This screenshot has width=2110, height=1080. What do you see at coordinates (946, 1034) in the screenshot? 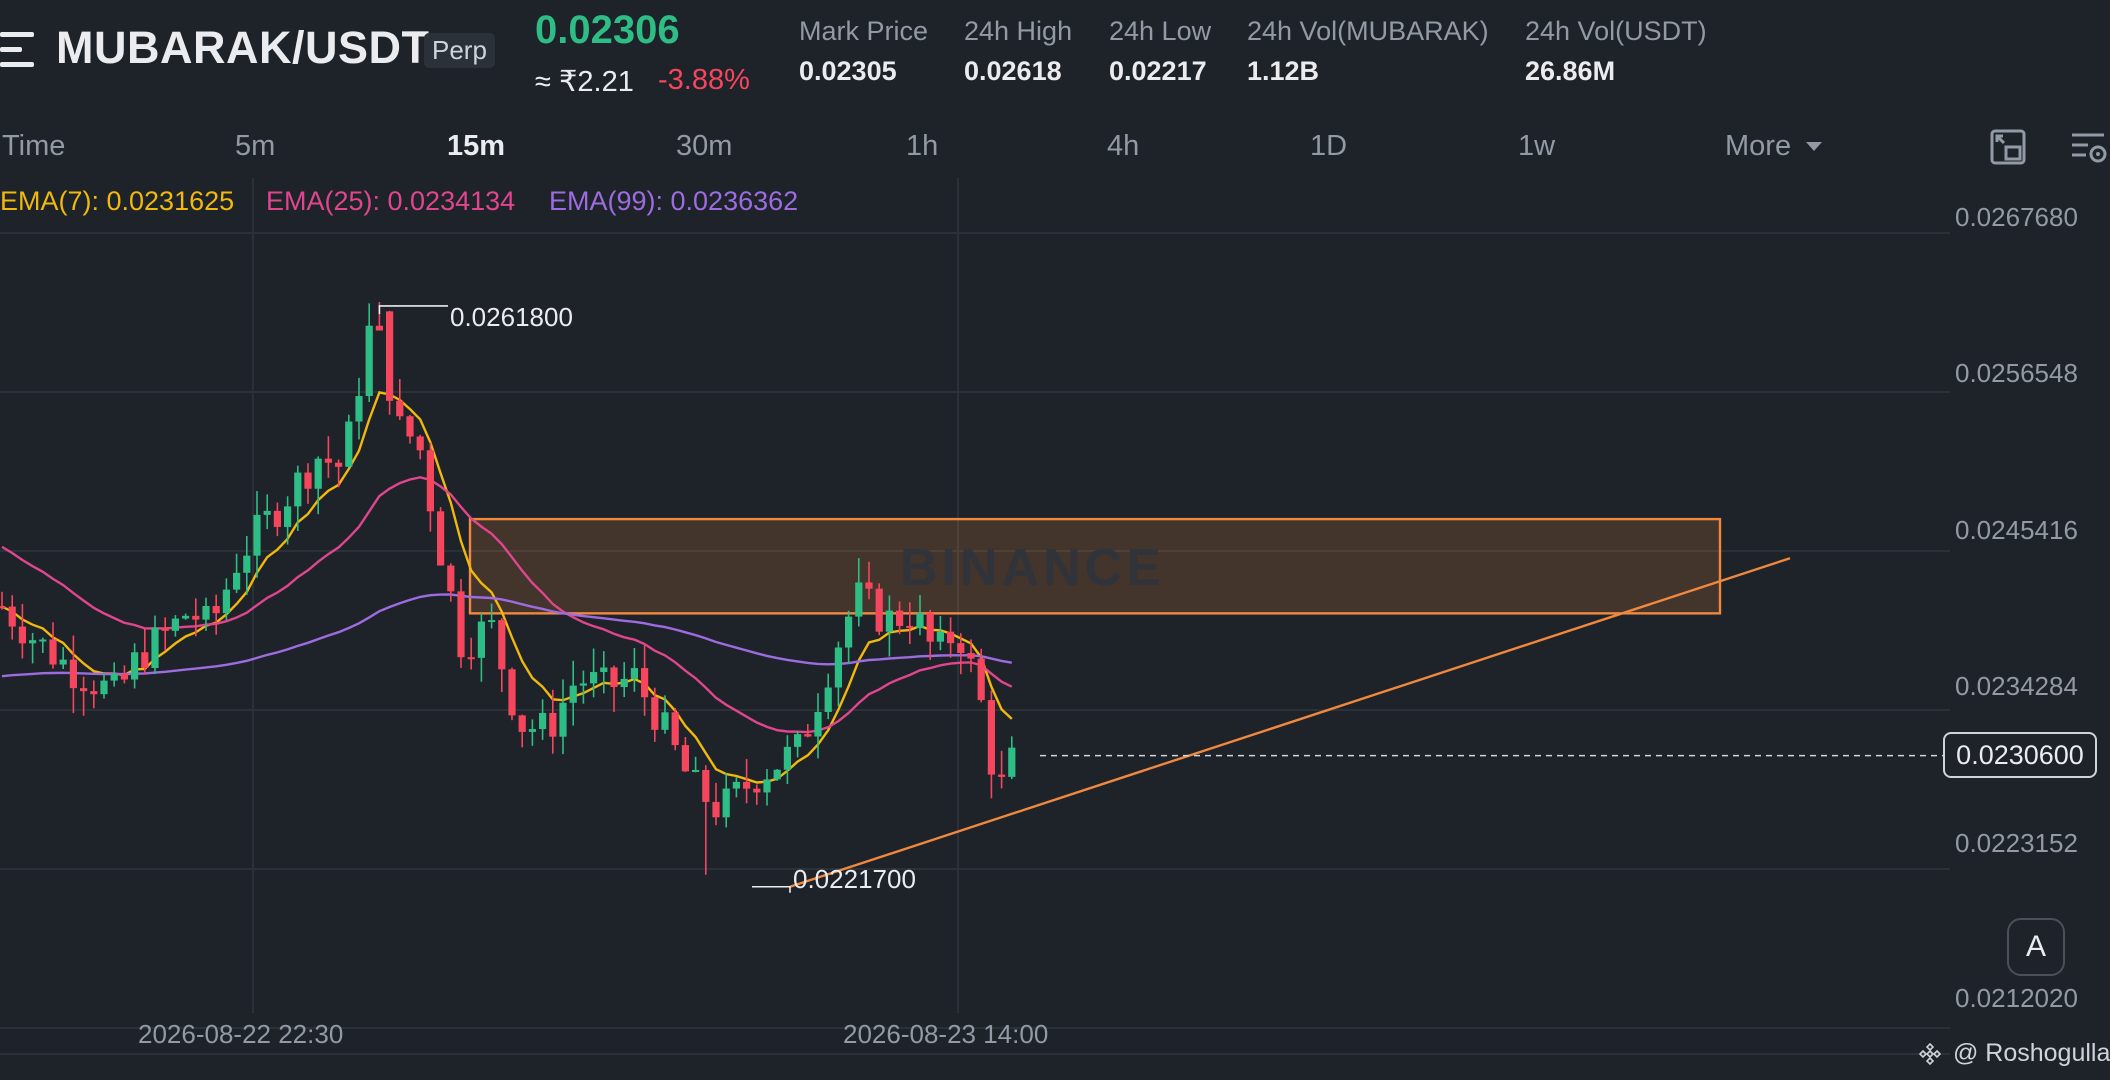
I see `date-axis-label: 2026-08-23 14:00` at bounding box center [946, 1034].